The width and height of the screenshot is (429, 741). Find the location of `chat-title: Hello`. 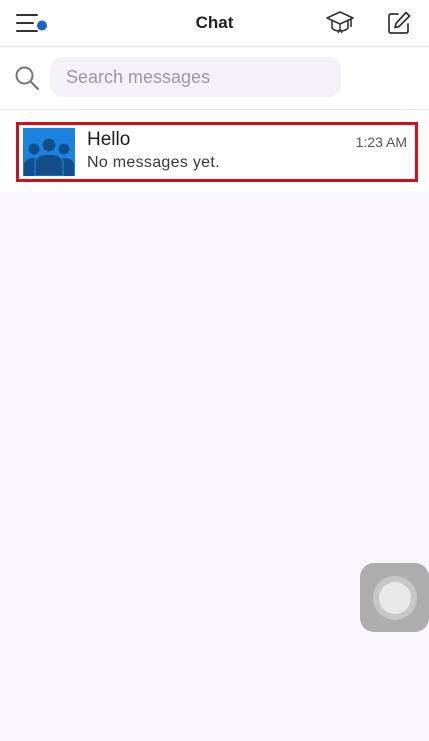

chat-title: Hello is located at coordinates (109, 139).